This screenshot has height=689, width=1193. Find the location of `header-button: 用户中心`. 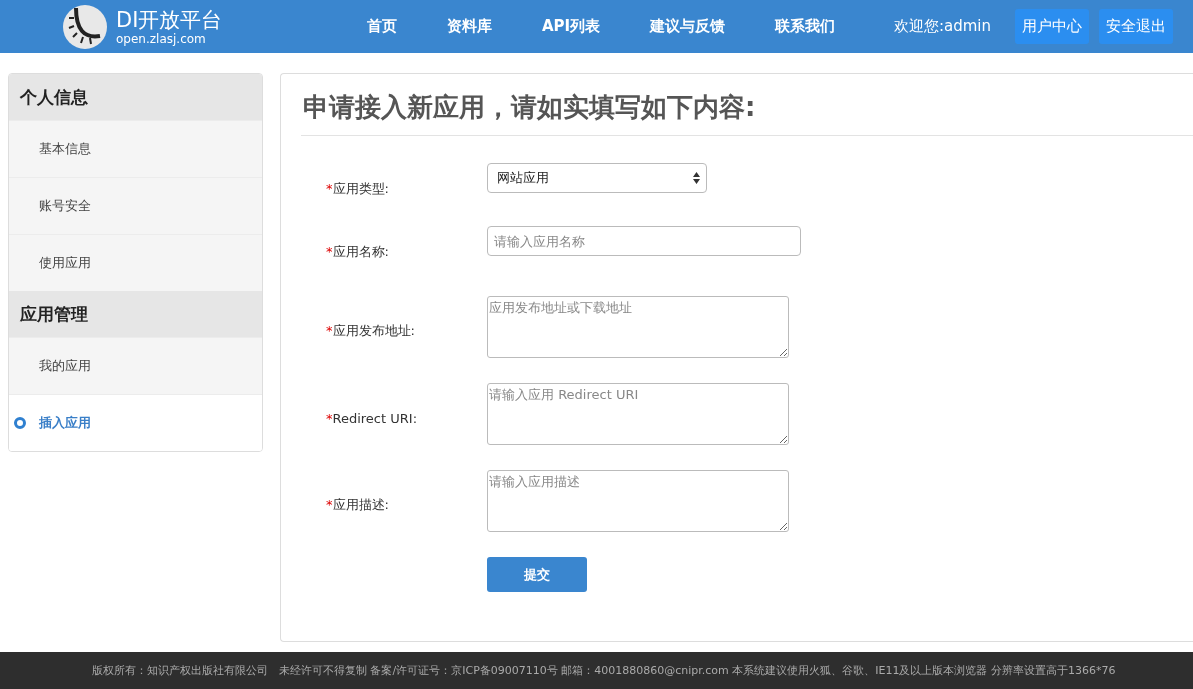

header-button: 用户中心 is located at coordinates (1052, 26).